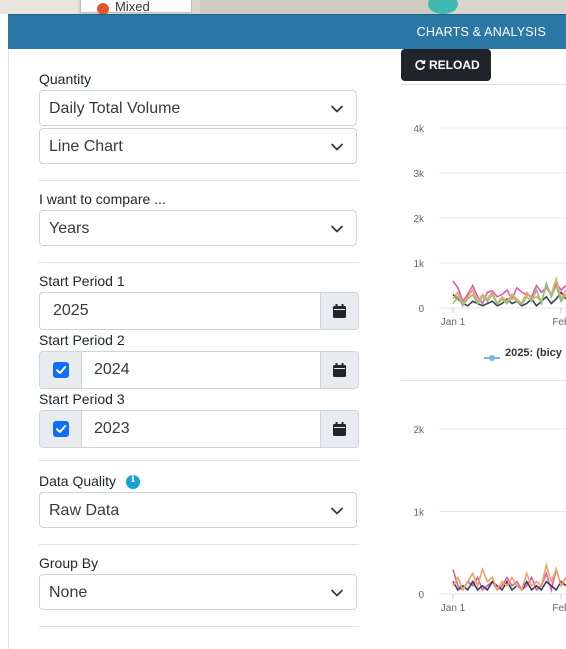 Image resolution: width=566 pixels, height=649 pixels. Describe the element at coordinates (481, 32) in the screenshot. I see `header-title: CHARTS & ANALYSIS` at that location.